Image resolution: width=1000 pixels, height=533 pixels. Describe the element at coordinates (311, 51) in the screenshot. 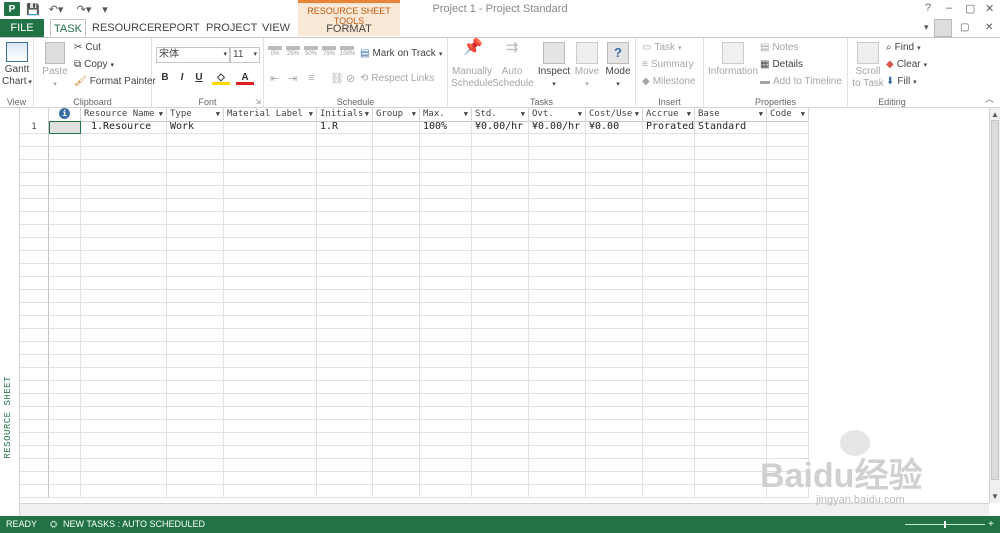

I see `pct-50-button: 50%` at that location.